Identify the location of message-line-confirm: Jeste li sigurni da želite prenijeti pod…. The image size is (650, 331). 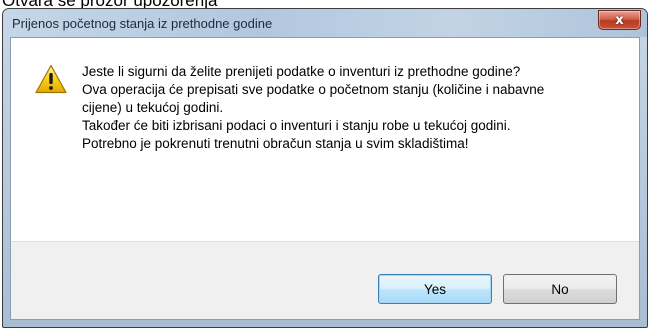
(301, 71).